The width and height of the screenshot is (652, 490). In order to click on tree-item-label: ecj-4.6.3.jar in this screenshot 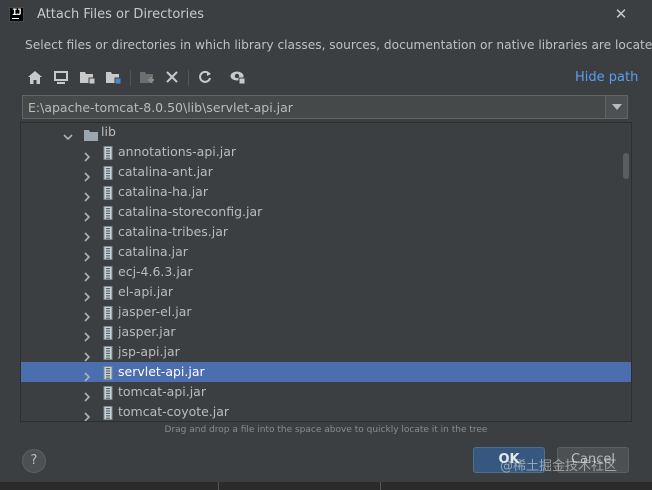, I will do `click(155, 271)`.